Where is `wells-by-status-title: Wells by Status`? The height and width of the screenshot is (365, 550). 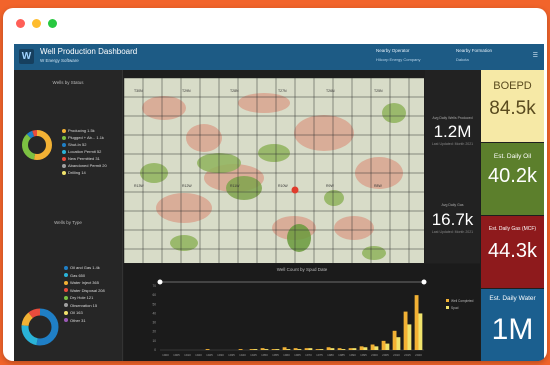 wells-by-status-title: Wells by Status is located at coordinates (68, 82).